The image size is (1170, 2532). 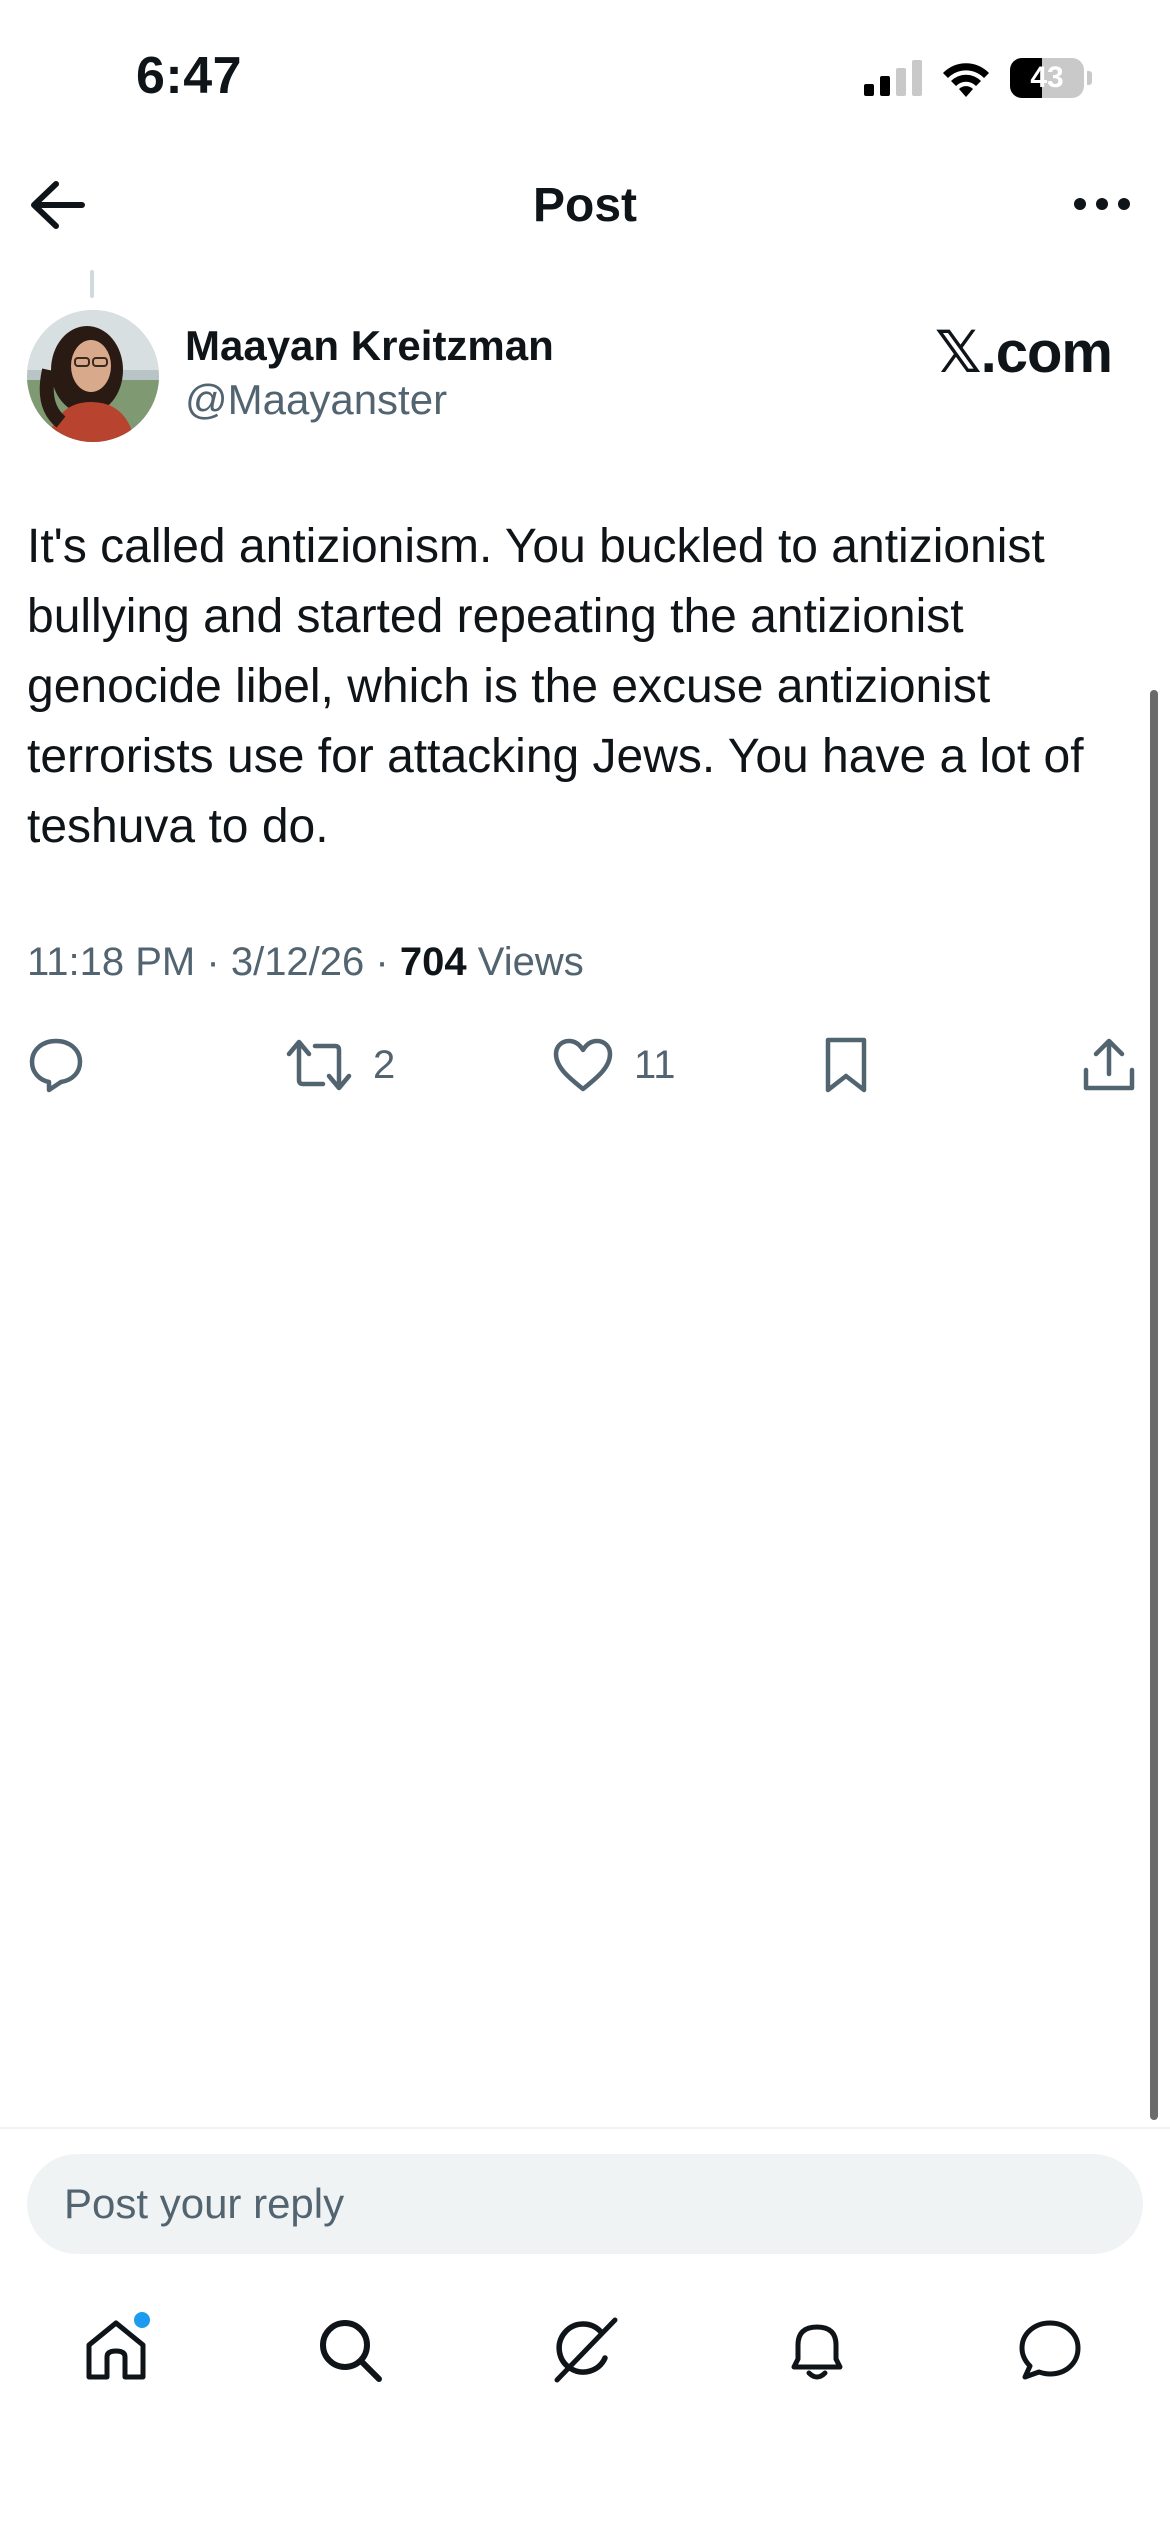 I want to click on tab-grok, so click(x=585, y=2350).